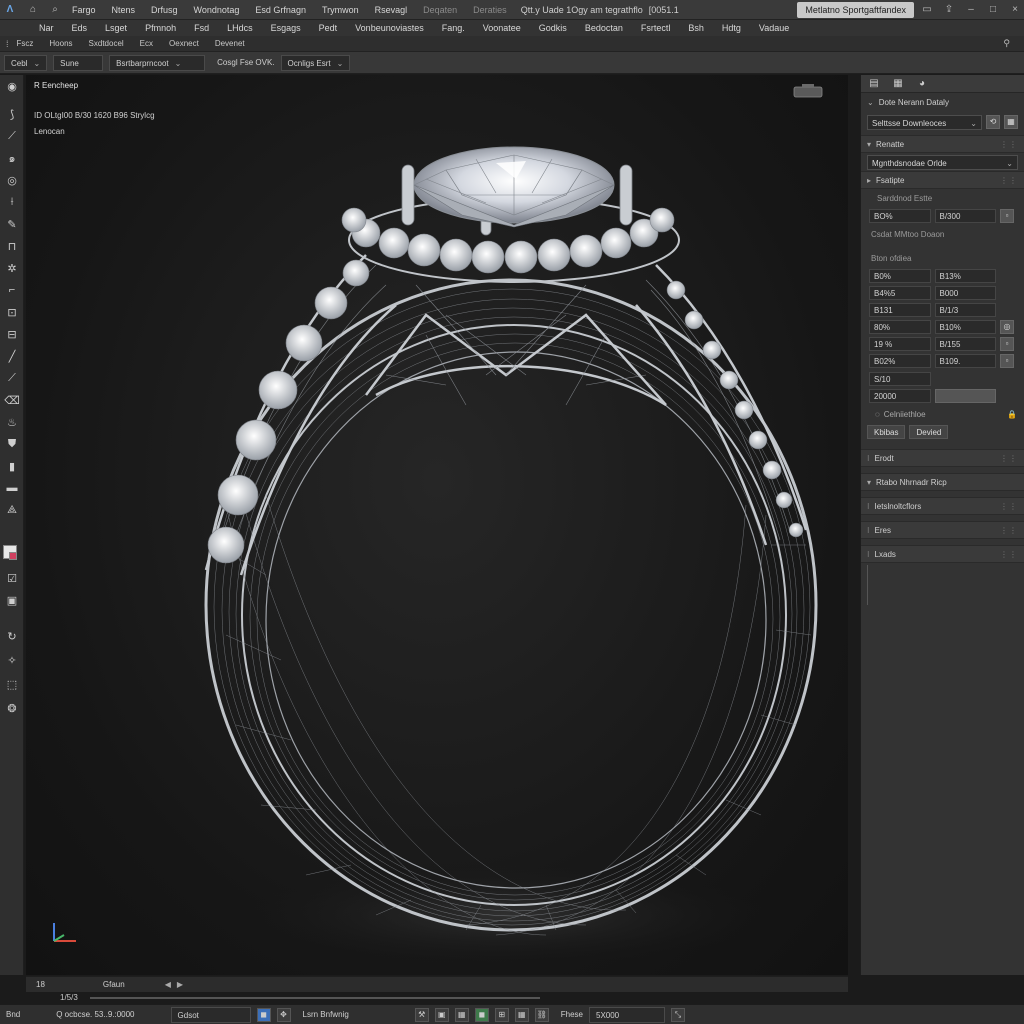 Image resolution: width=1024 pixels, height=1024 pixels. What do you see at coordinates (12, 202) in the screenshot?
I see `dropper-tool-icon: ⟊` at bounding box center [12, 202].